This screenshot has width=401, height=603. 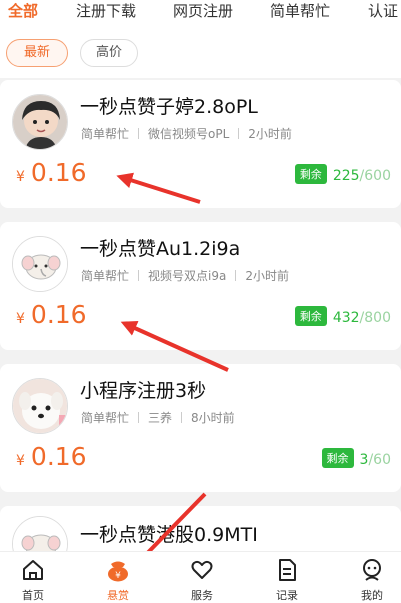 I want to click on task-card: 一秒点赞港股0.9MTI, so click(x=200, y=528).